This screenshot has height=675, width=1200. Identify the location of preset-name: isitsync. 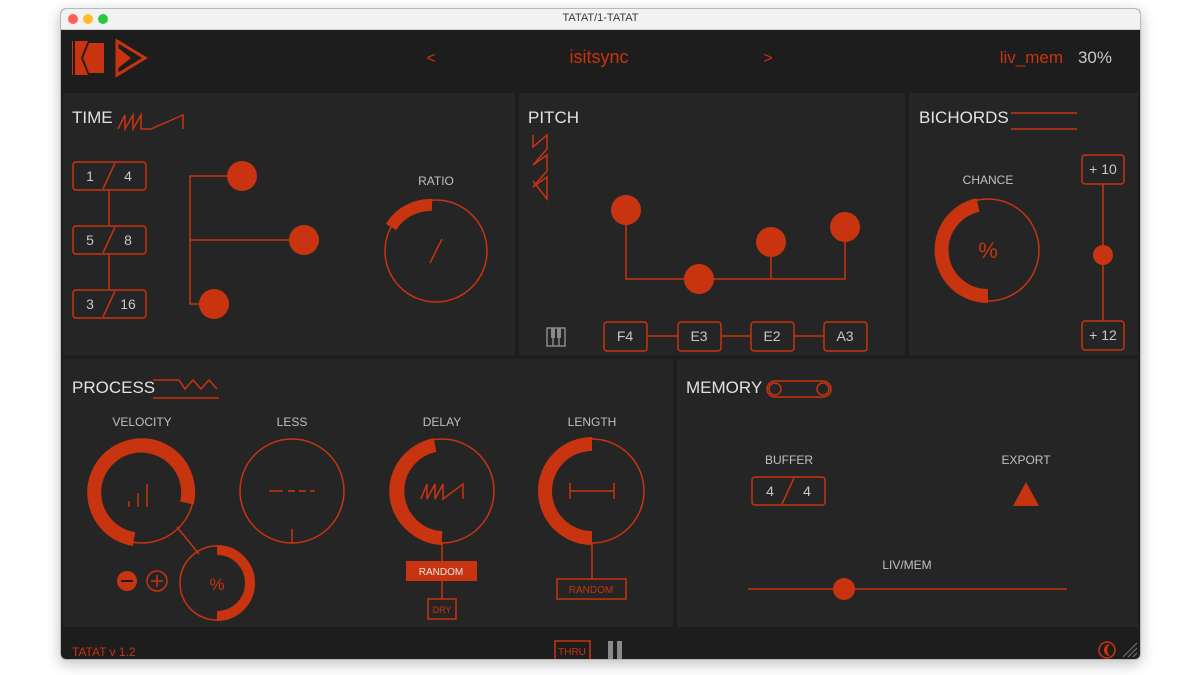
(598, 57).